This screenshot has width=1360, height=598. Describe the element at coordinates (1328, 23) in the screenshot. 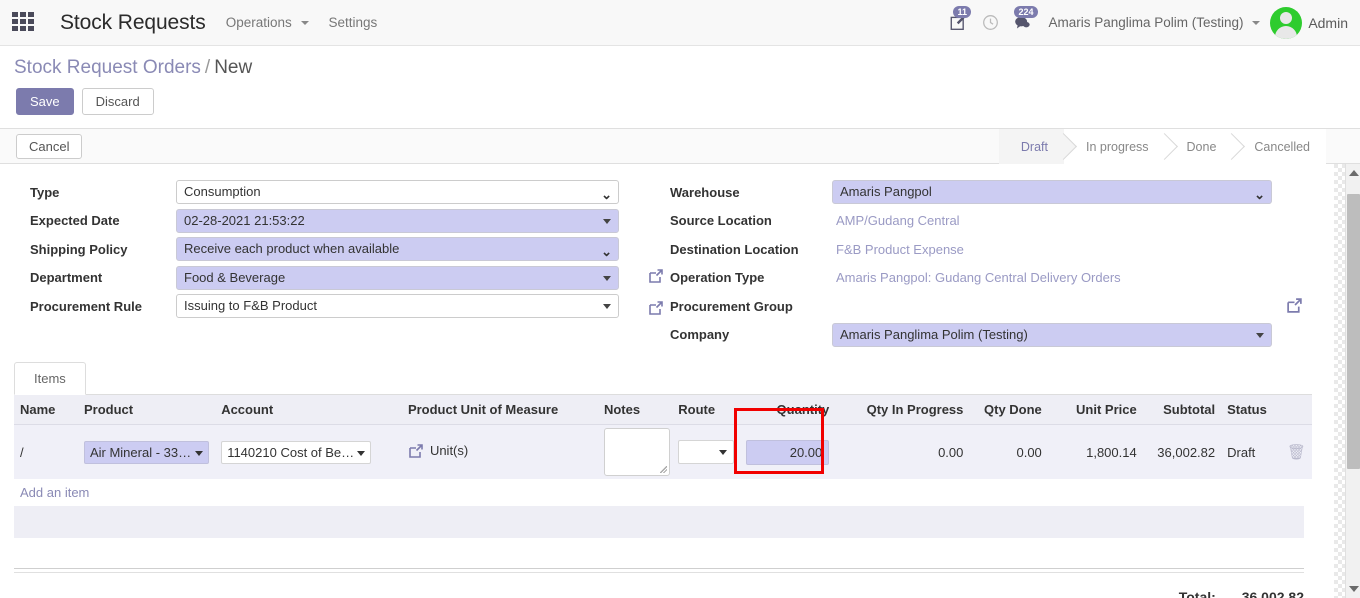

I see `user-name-label: Admin` at that location.